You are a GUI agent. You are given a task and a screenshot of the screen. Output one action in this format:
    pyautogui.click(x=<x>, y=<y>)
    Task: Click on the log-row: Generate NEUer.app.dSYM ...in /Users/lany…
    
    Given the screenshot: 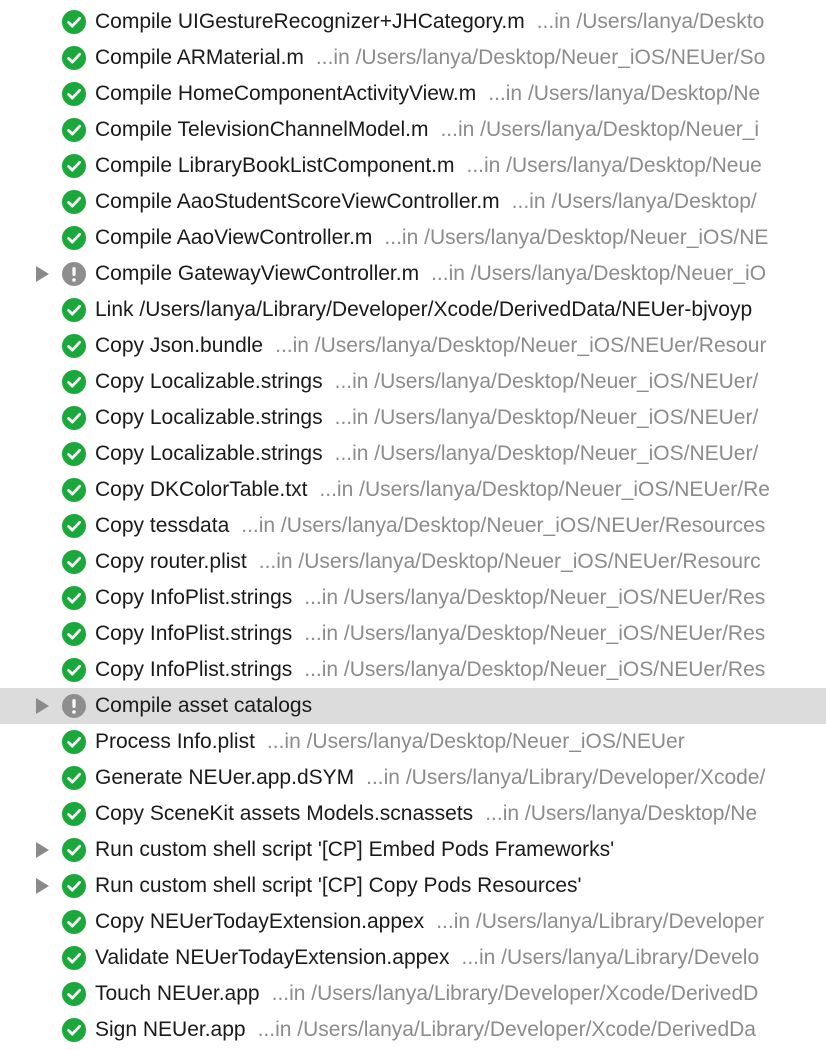 What is the action you would take?
    pyautogui.click(x=413, y=778)
    